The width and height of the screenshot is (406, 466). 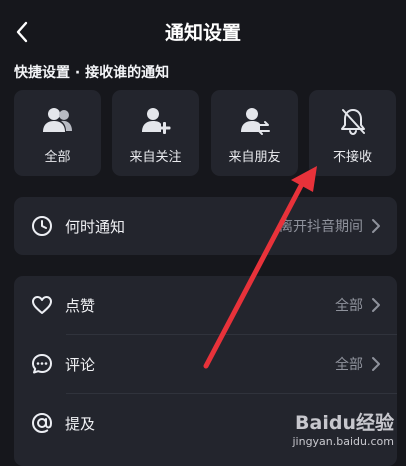 What do you see at coordinates (321, 227) in the screenshot?
I see `timing-value: 离开抖音期间` at bounding box center [321, 227].